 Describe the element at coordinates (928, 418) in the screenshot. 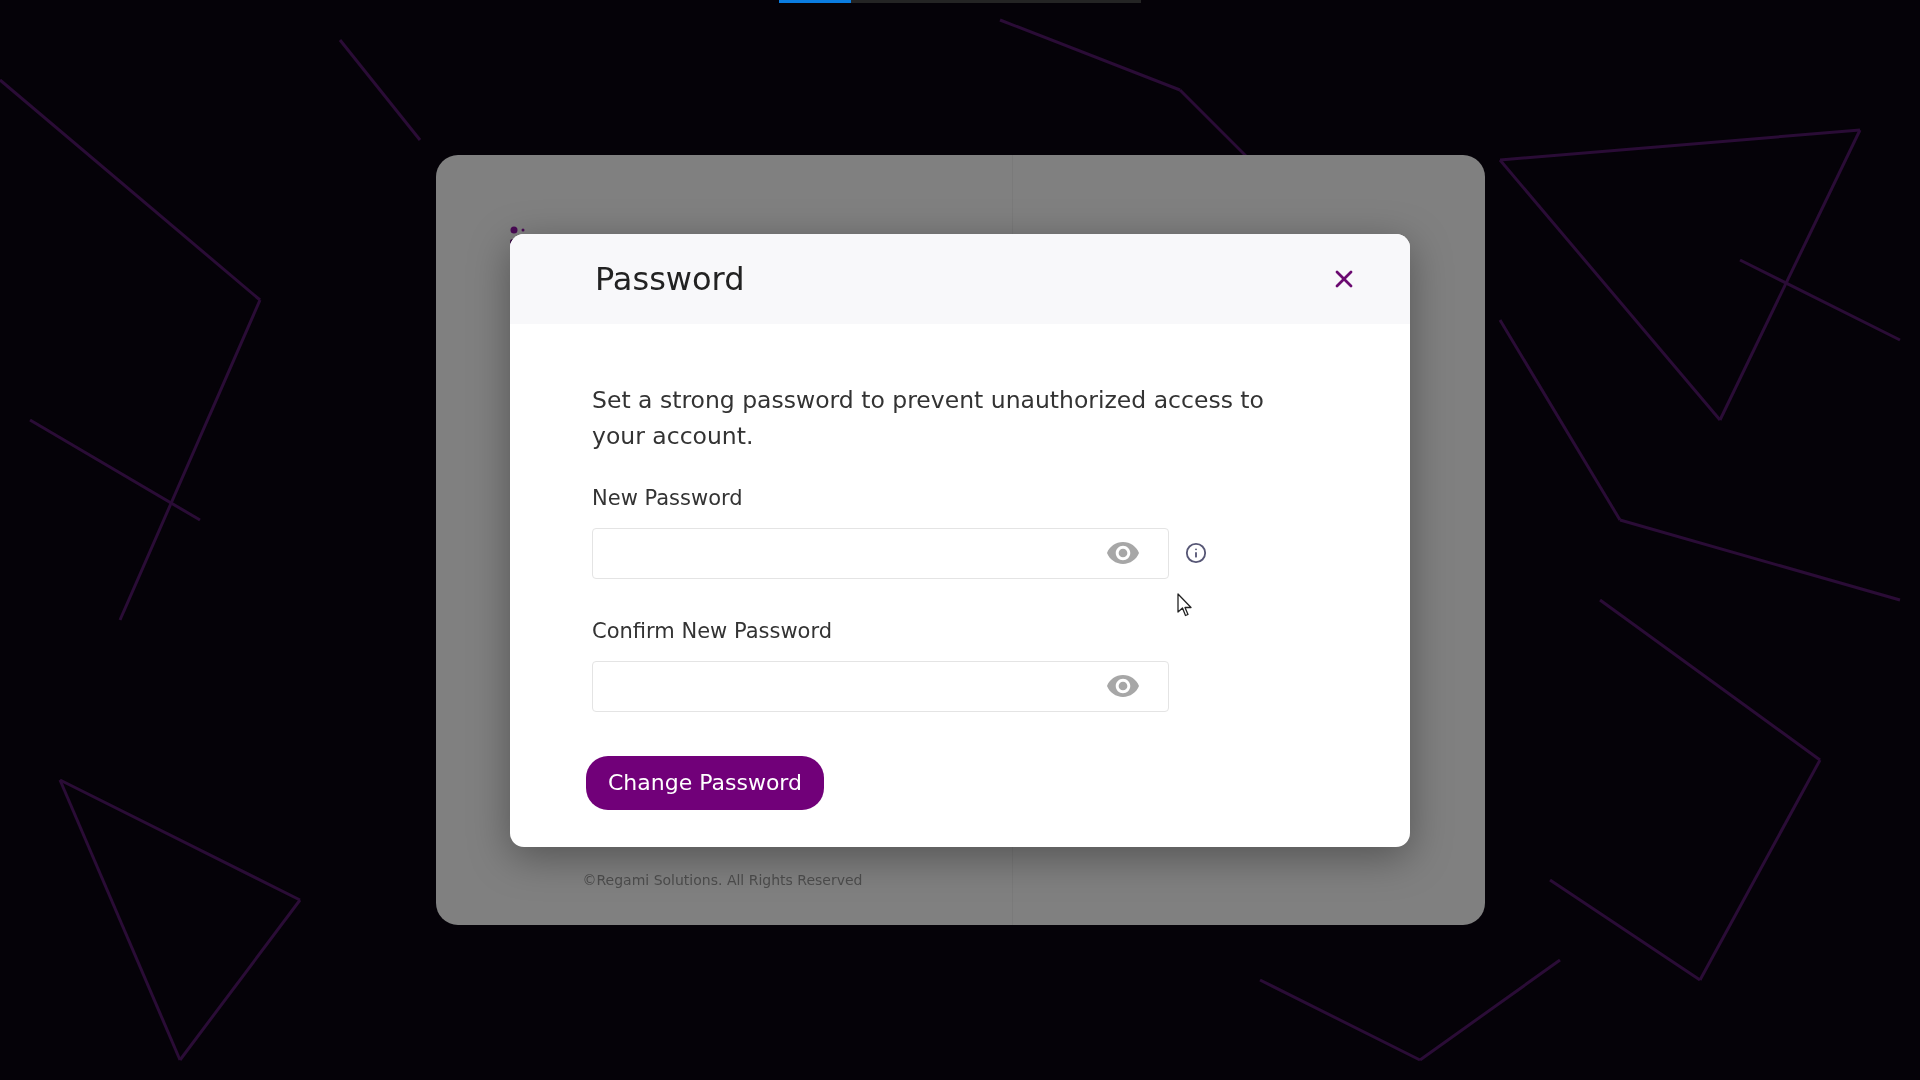

I see `dialog-description: Set a strong password to prevent unauthorized access to your account.` at that location.